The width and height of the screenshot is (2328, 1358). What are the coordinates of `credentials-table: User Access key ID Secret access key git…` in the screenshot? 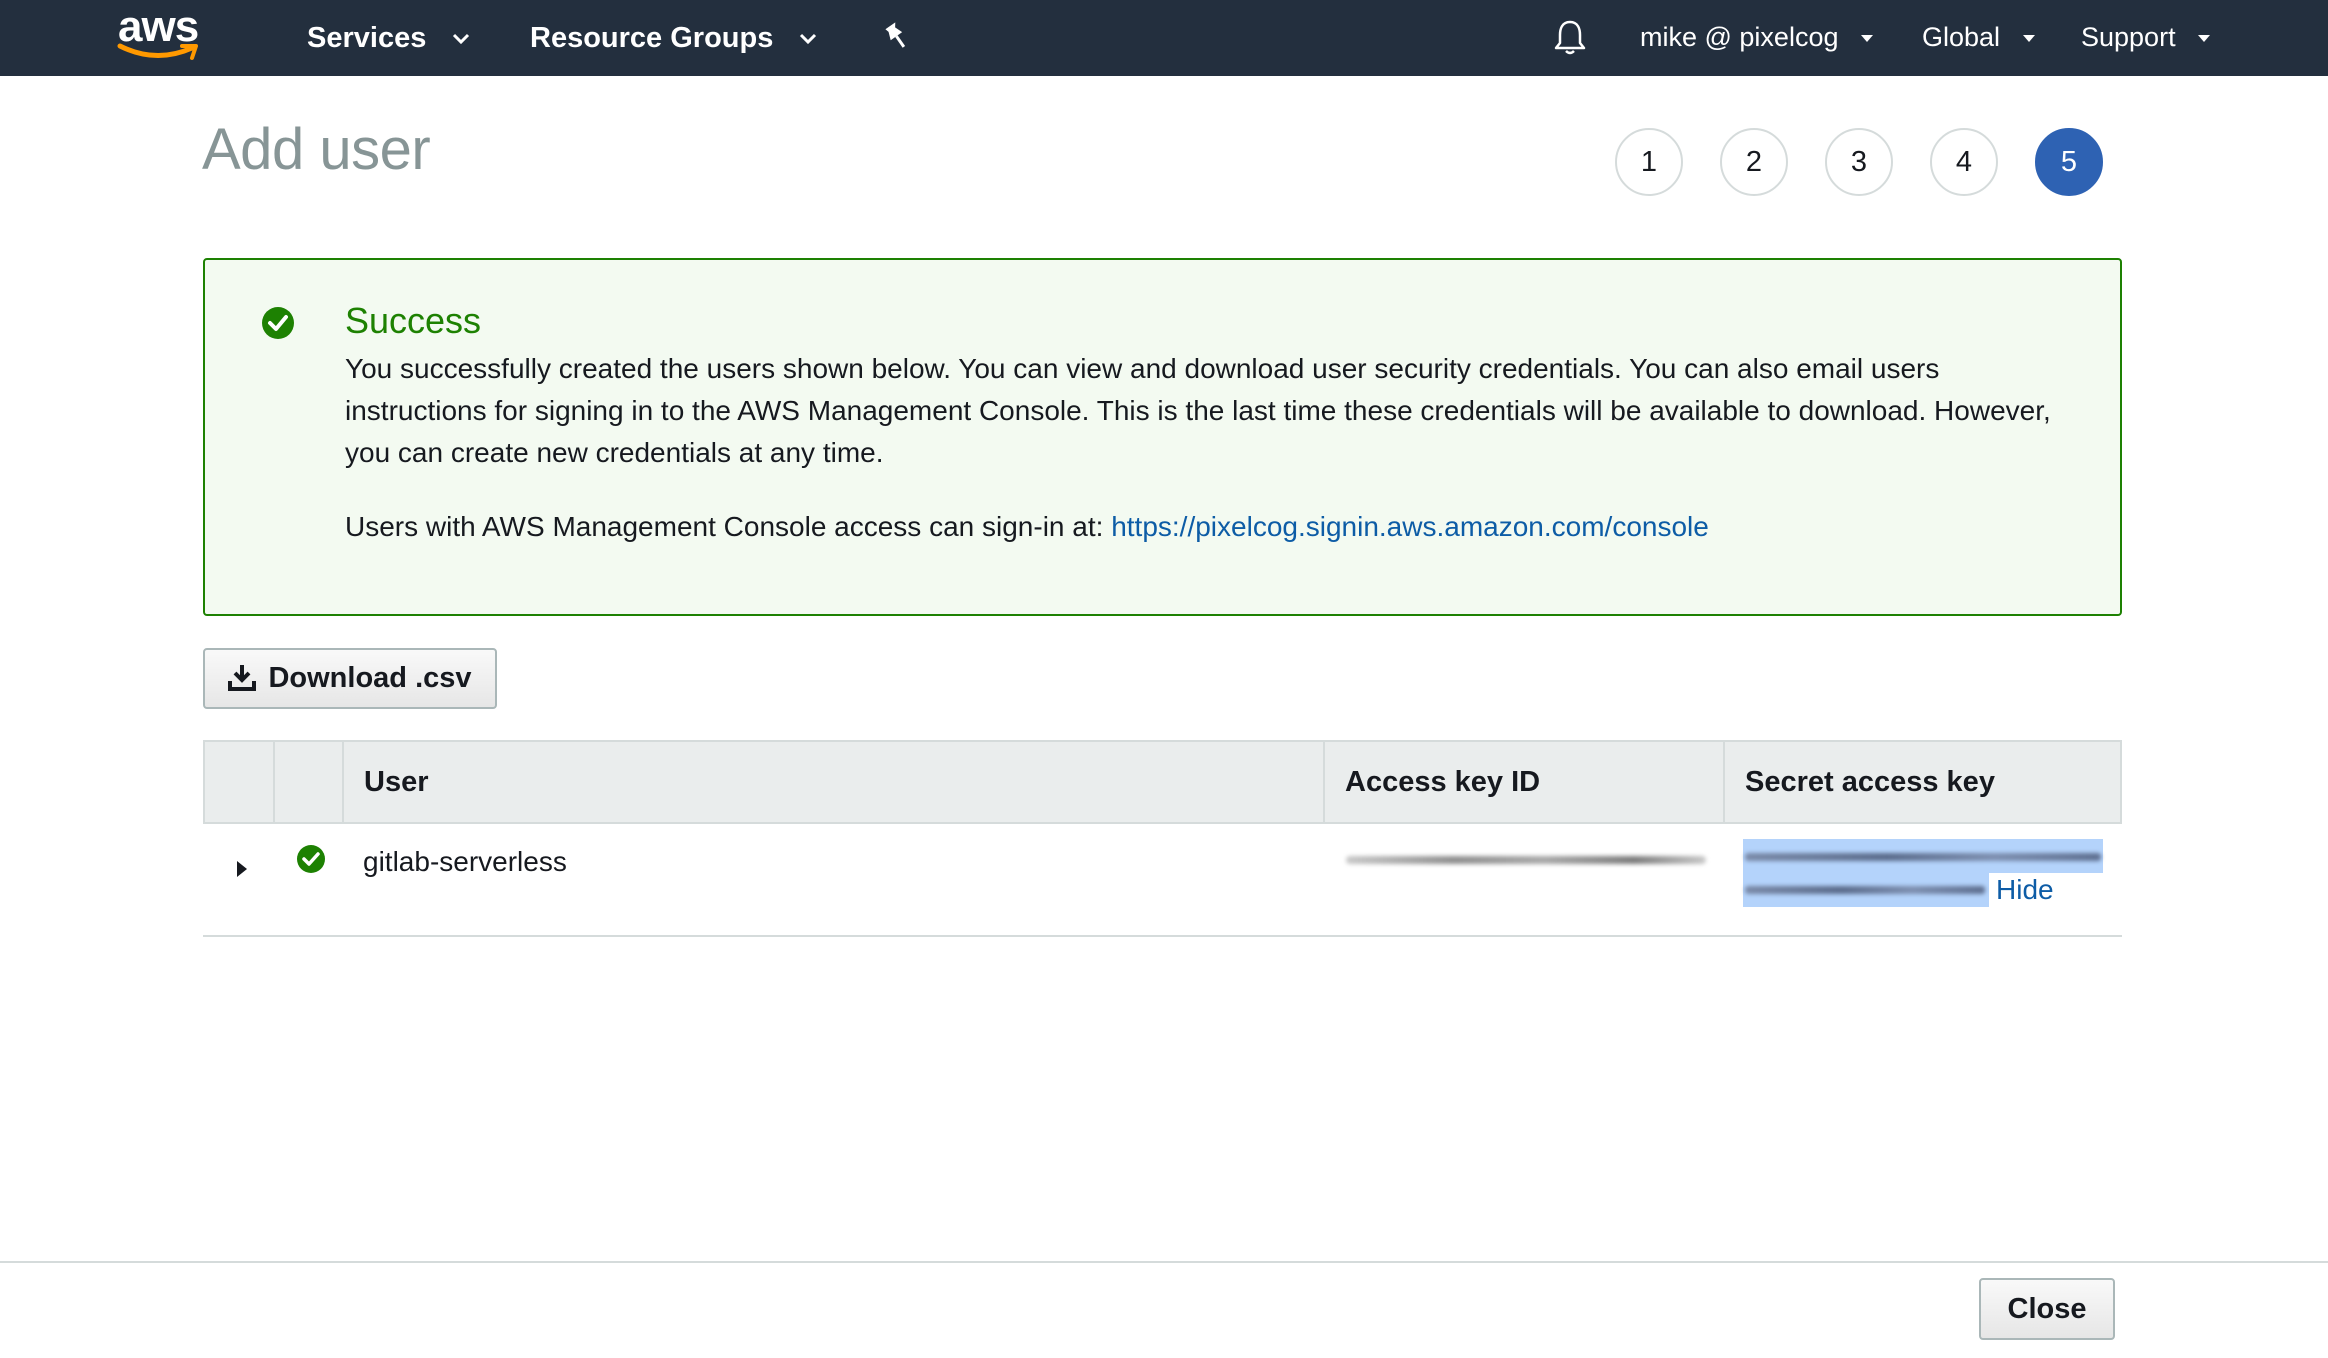 It's located at (1162, 838).